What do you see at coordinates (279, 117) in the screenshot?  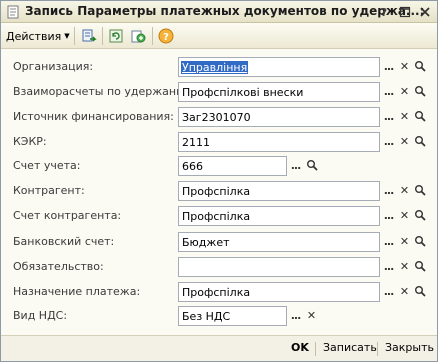 I see `funding-source-field: Заг2301070` at bounding box center [279, 117].